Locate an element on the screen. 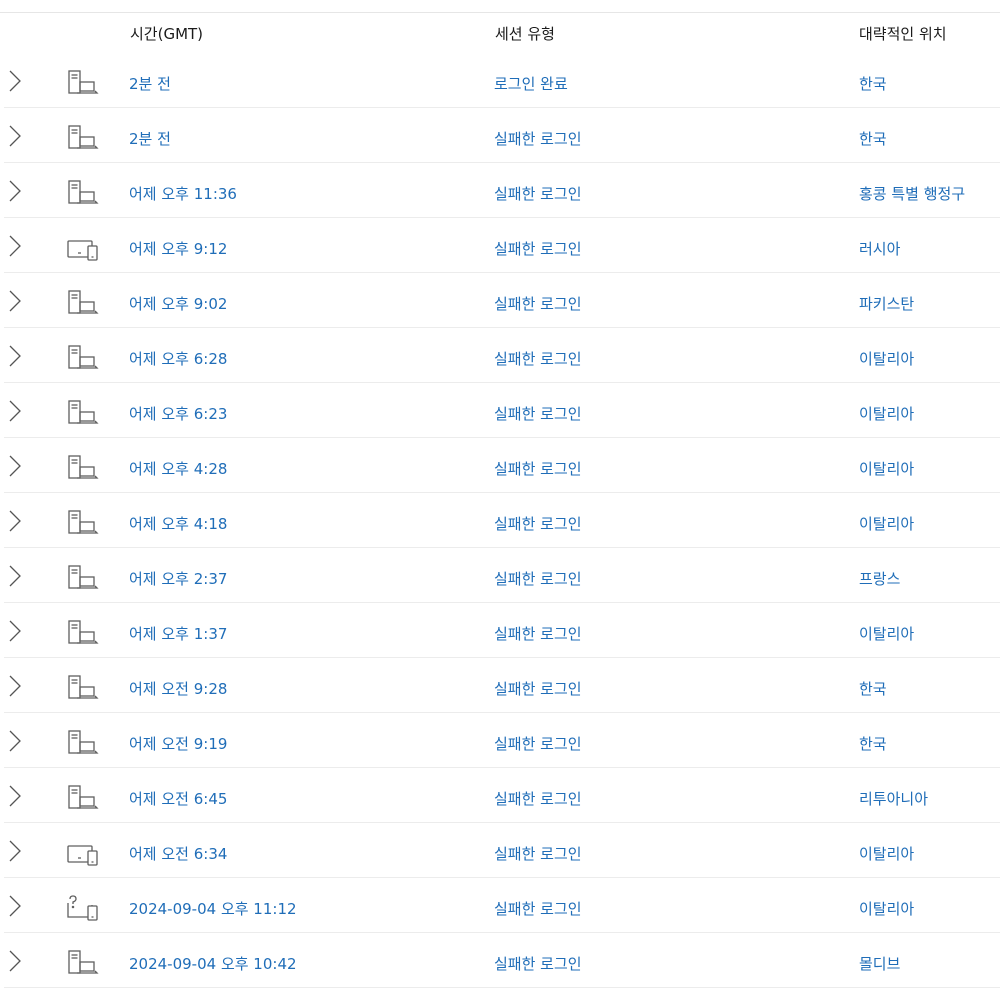  row-time: 2024-09-04 오후 10:42 is located at coordinates (213, 964).